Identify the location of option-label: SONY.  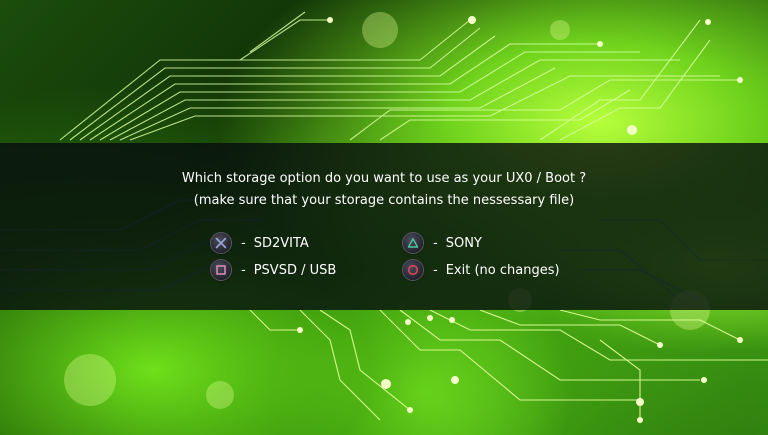
(463, 243).